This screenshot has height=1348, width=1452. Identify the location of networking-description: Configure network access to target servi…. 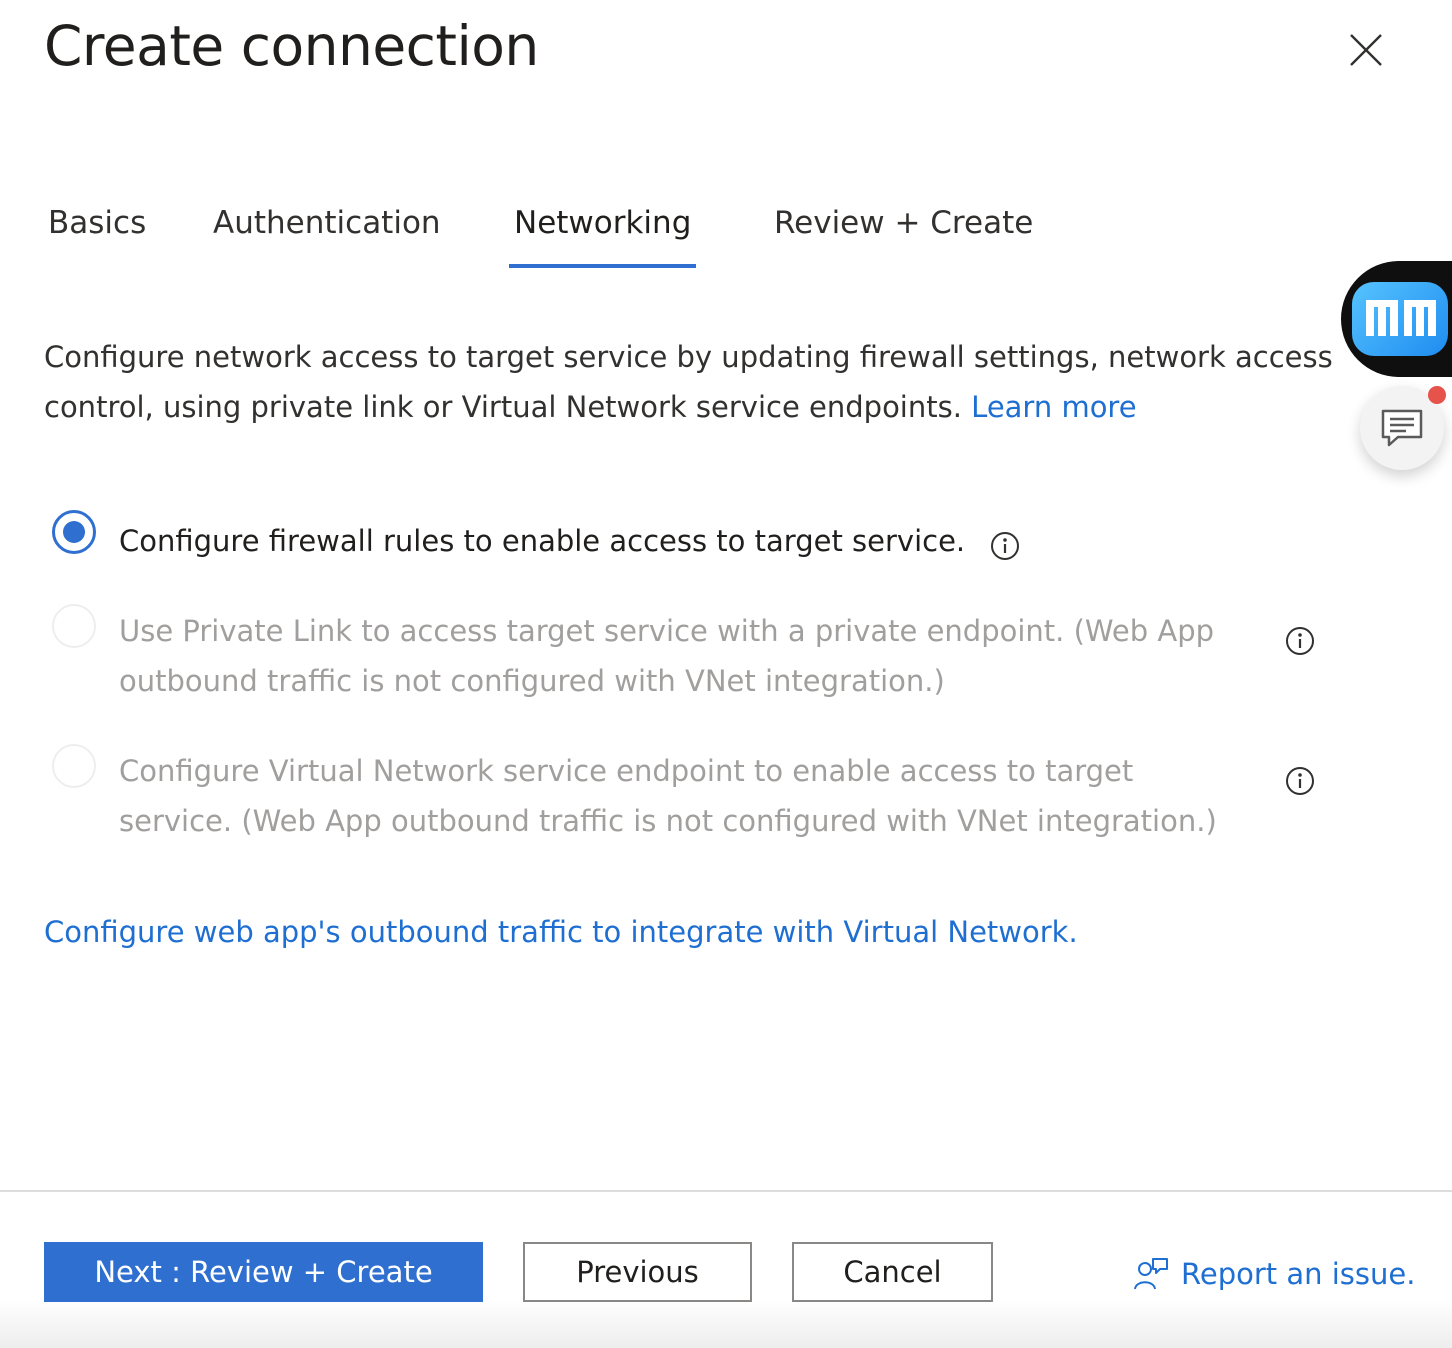
(689, 382).